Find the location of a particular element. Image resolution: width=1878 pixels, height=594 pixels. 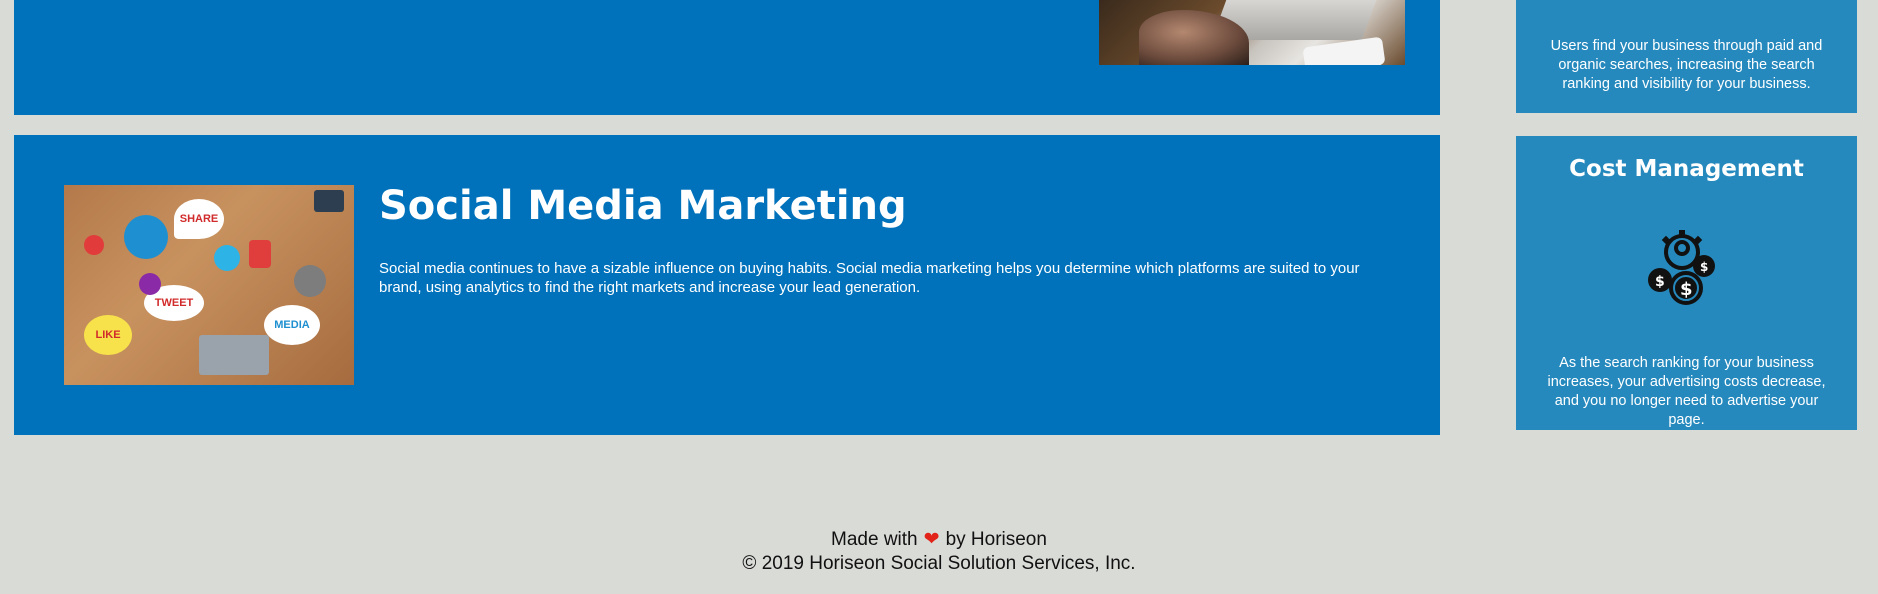

laptop-icon is located at coordinates (234, 355).